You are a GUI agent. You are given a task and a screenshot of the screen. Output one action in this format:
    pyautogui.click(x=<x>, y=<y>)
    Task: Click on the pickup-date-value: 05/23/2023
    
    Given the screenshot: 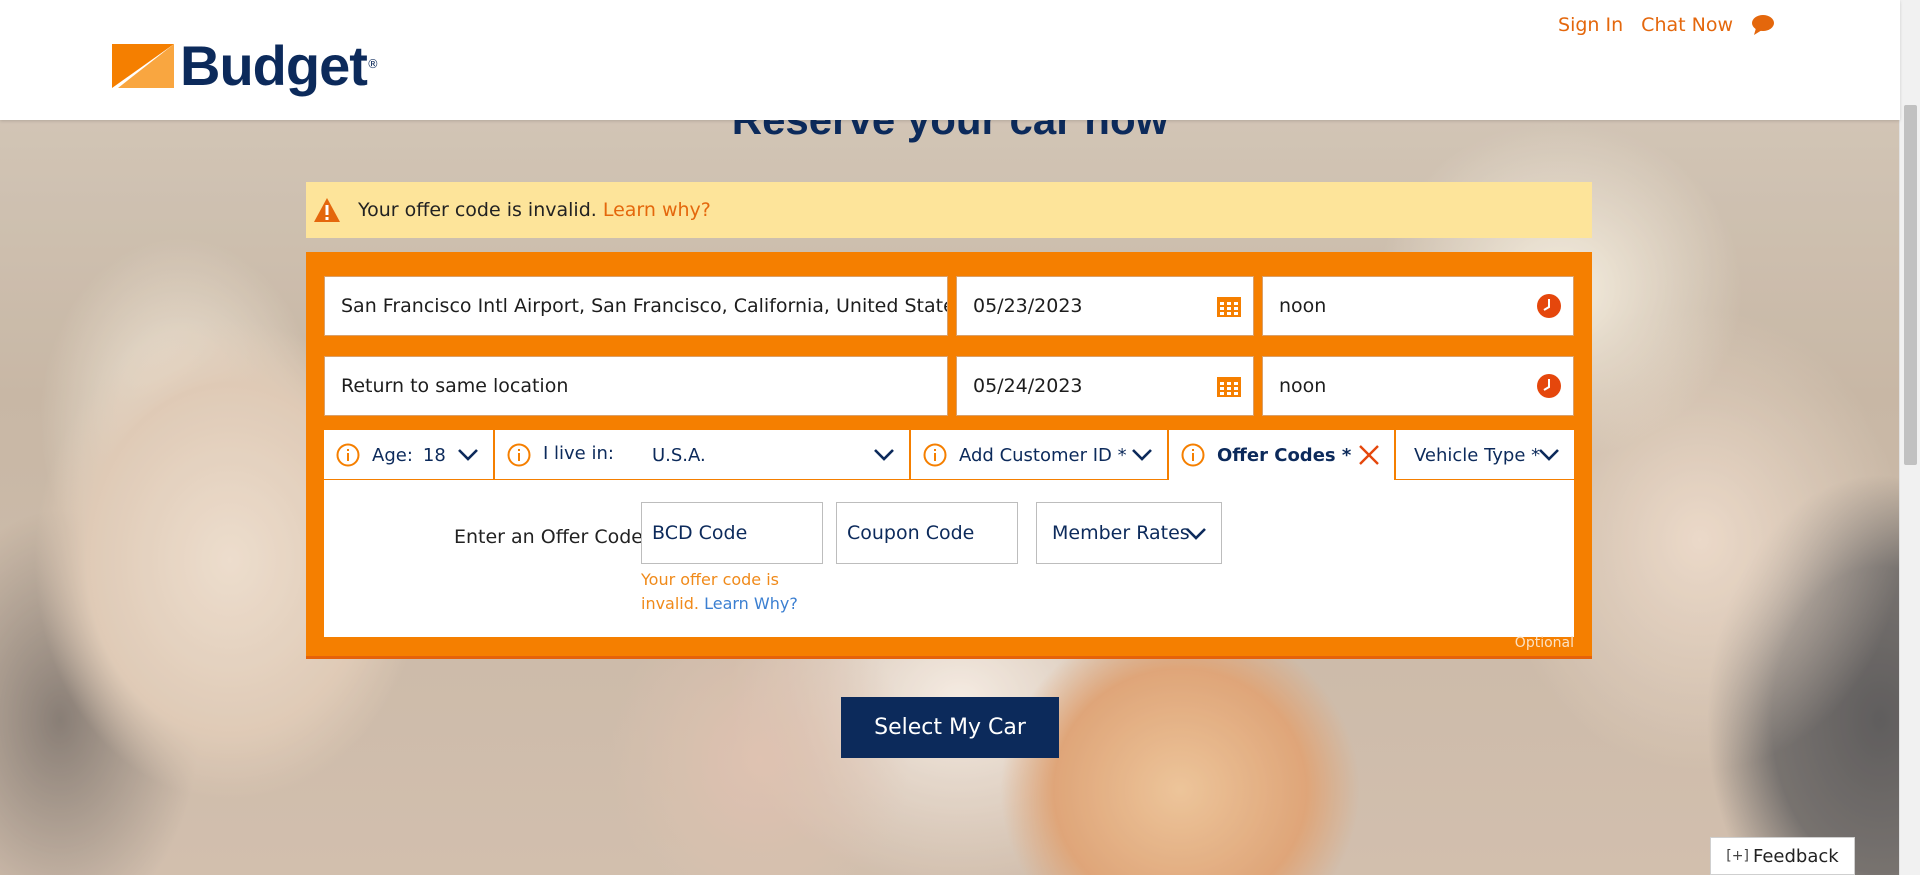 What is the action you would take?
    pyautogui.click(x=1028, y=306)
    